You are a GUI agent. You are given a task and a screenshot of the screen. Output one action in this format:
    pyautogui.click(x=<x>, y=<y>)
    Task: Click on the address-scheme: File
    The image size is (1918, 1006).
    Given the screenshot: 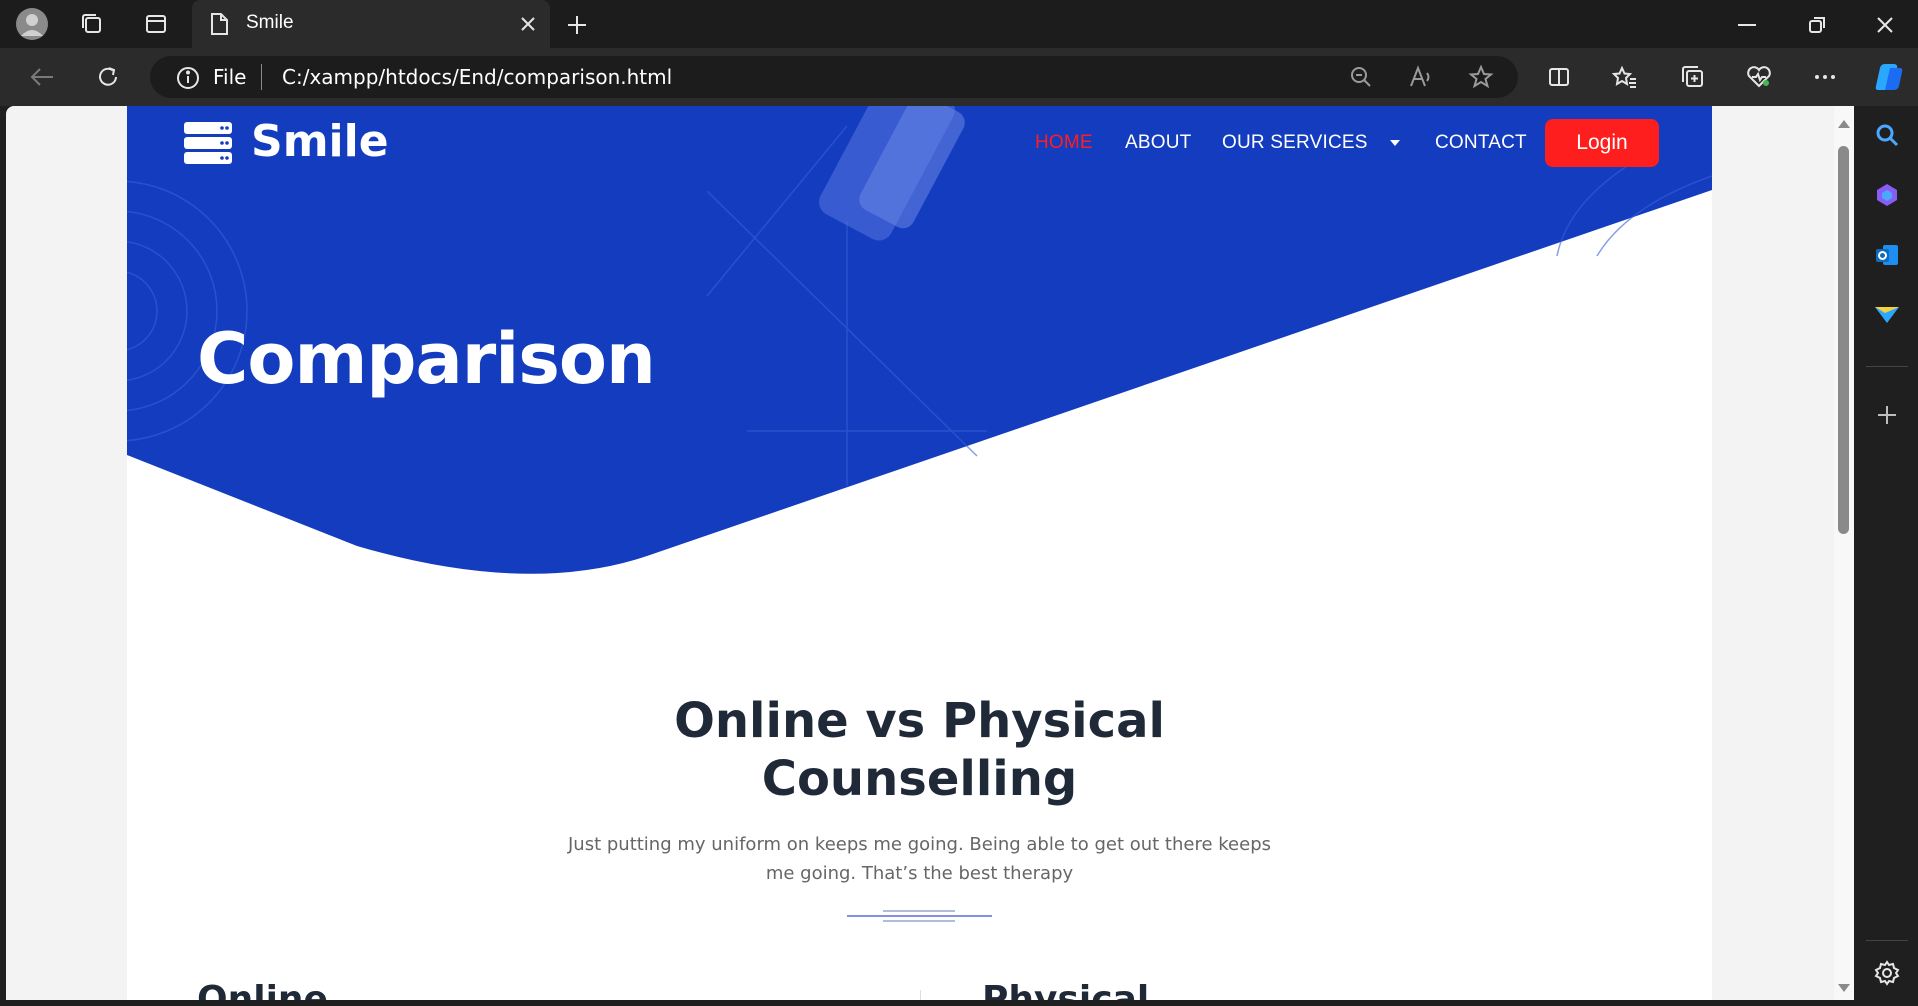 What is the action you would take?
    pyautogui.click(x=230, y=77)
    